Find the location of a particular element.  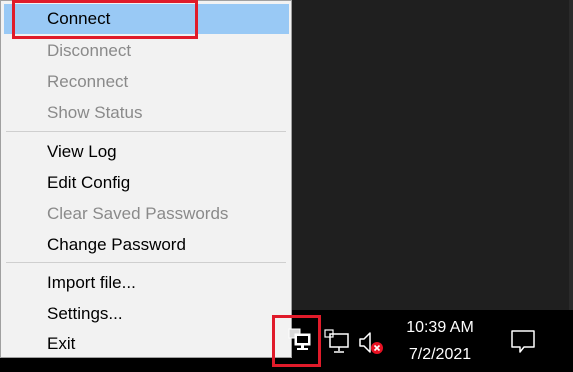

menu-item-label: Clear Saved Passwords is located at coordinates (138, 213).